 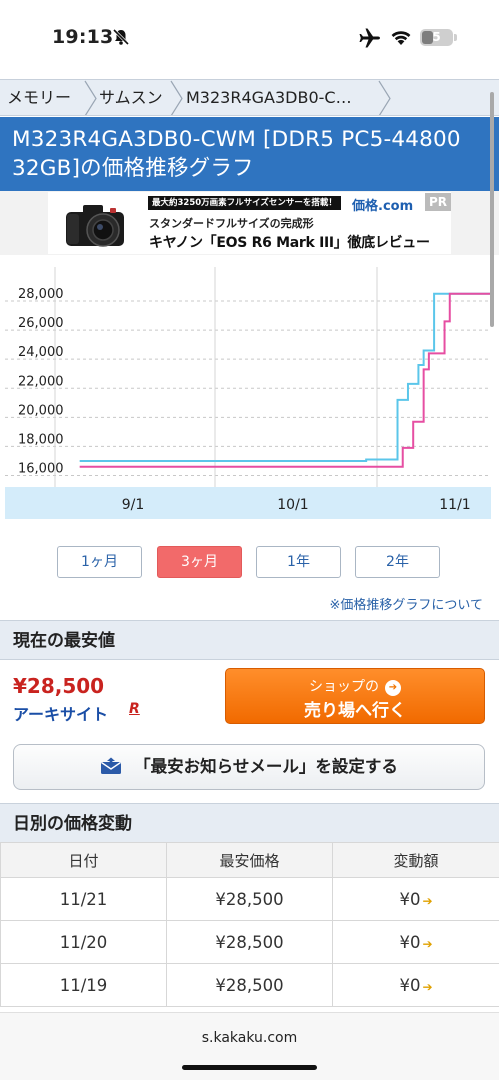 I want to click on column-header-date: 日付, so click(x=83, y=860).